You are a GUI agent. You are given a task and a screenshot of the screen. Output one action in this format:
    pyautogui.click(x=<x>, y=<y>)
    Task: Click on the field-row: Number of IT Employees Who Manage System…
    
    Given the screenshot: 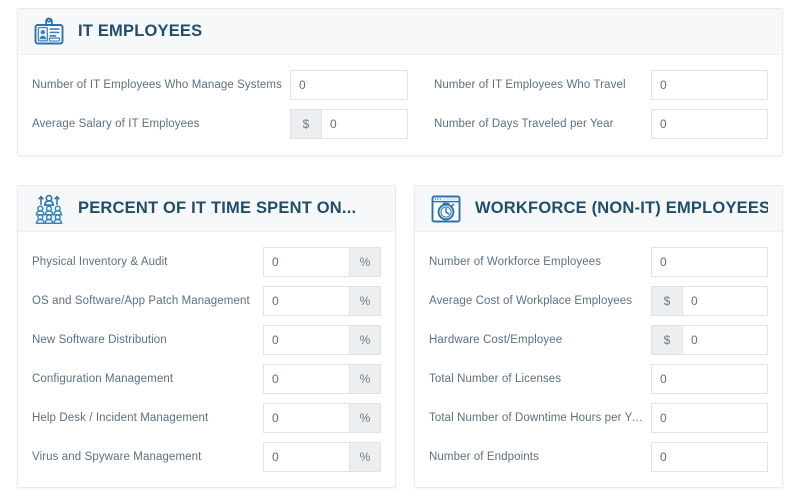 What is the action you would take?
    pyautogui.click(x=220, y=84)
    